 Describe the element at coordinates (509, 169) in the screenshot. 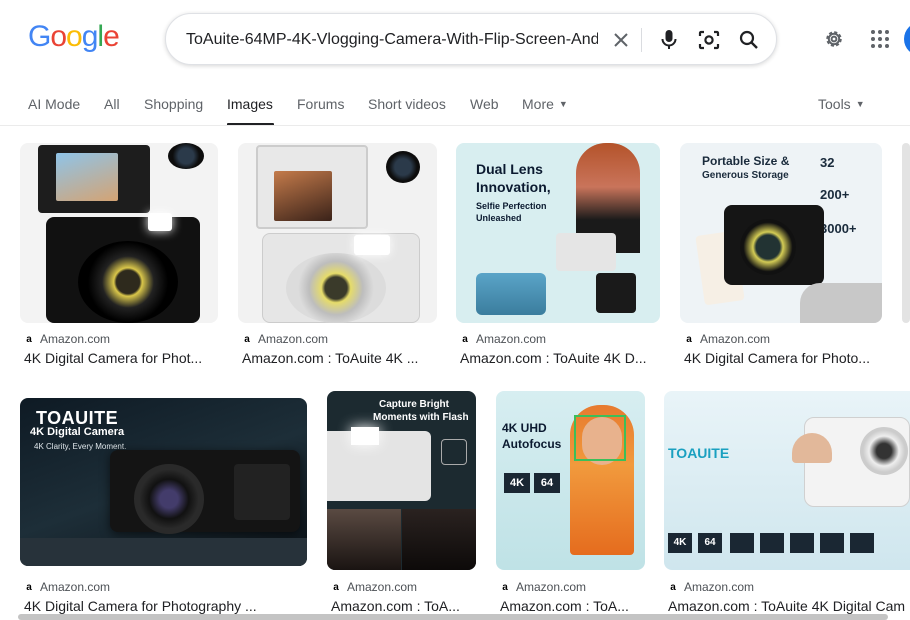

I see `image-text: Dual Lens` at that location.